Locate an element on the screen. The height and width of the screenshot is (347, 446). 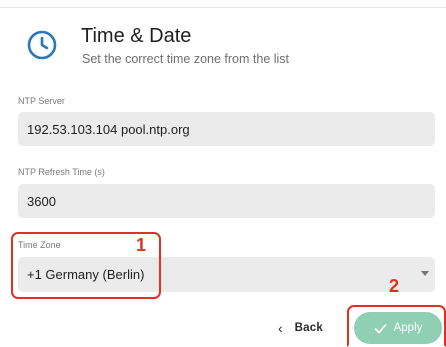
chevron-left-icon: ‹ is located at coordinates (280, 328).